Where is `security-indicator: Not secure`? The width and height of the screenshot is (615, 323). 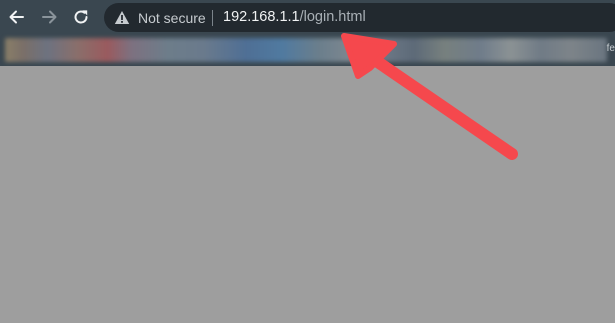 security-indicator: Not secure is located at coordinates (160, 17).